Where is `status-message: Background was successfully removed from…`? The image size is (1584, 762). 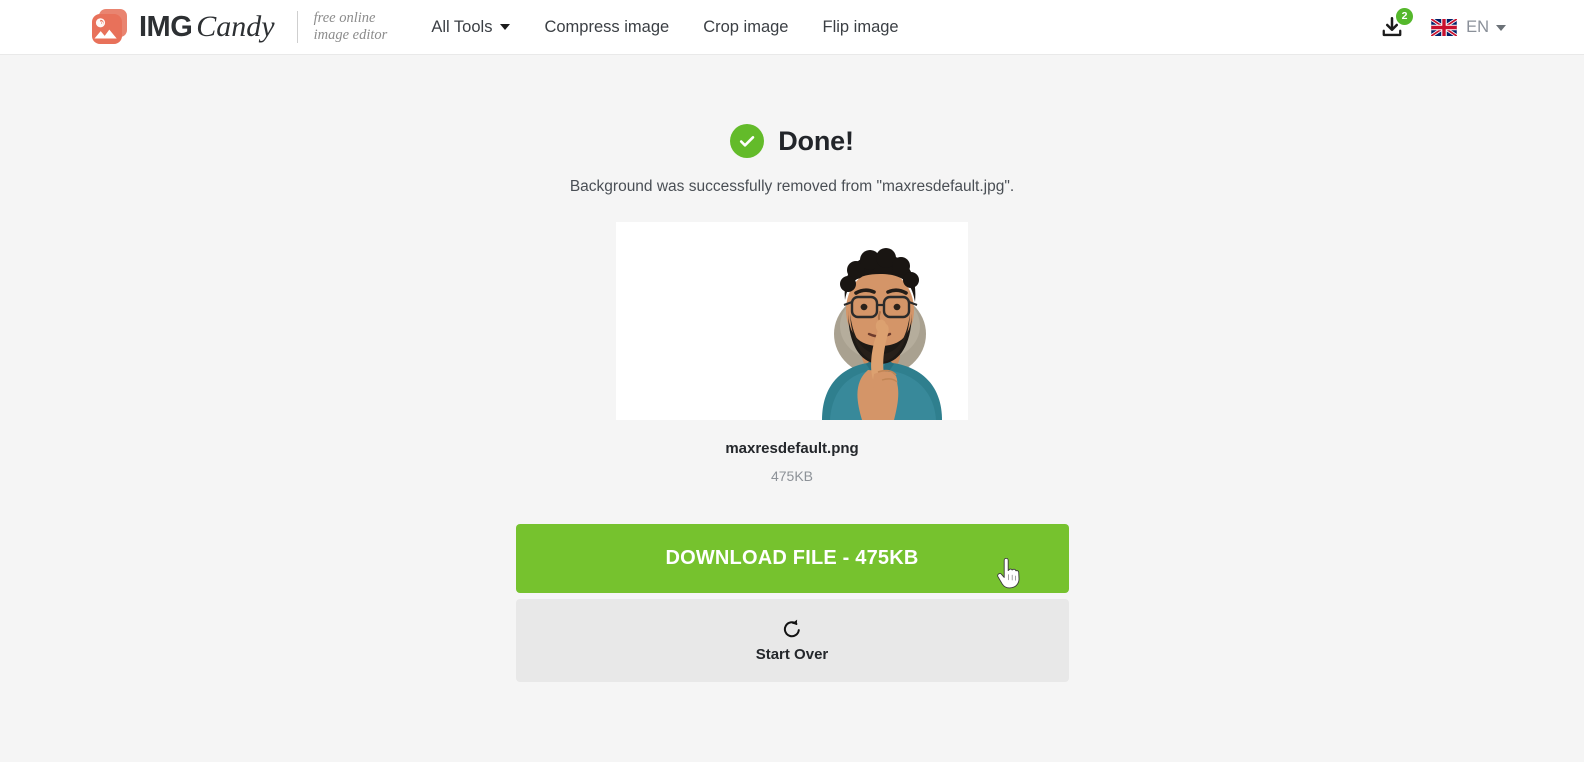 status-message: Background was successfully removed from… is located at coordinates (792, 186).